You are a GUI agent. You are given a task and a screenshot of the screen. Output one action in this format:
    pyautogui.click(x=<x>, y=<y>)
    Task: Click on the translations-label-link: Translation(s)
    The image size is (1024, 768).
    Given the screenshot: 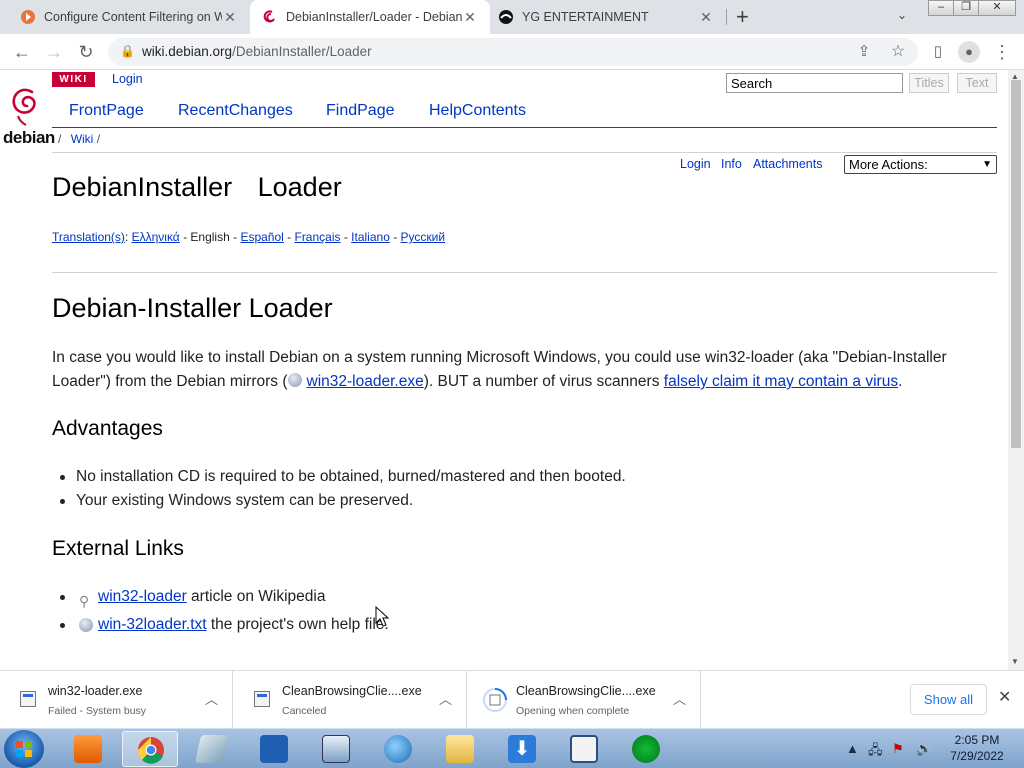 What is the action you would take?
    pyautogui.click(x=88, y=237)
    